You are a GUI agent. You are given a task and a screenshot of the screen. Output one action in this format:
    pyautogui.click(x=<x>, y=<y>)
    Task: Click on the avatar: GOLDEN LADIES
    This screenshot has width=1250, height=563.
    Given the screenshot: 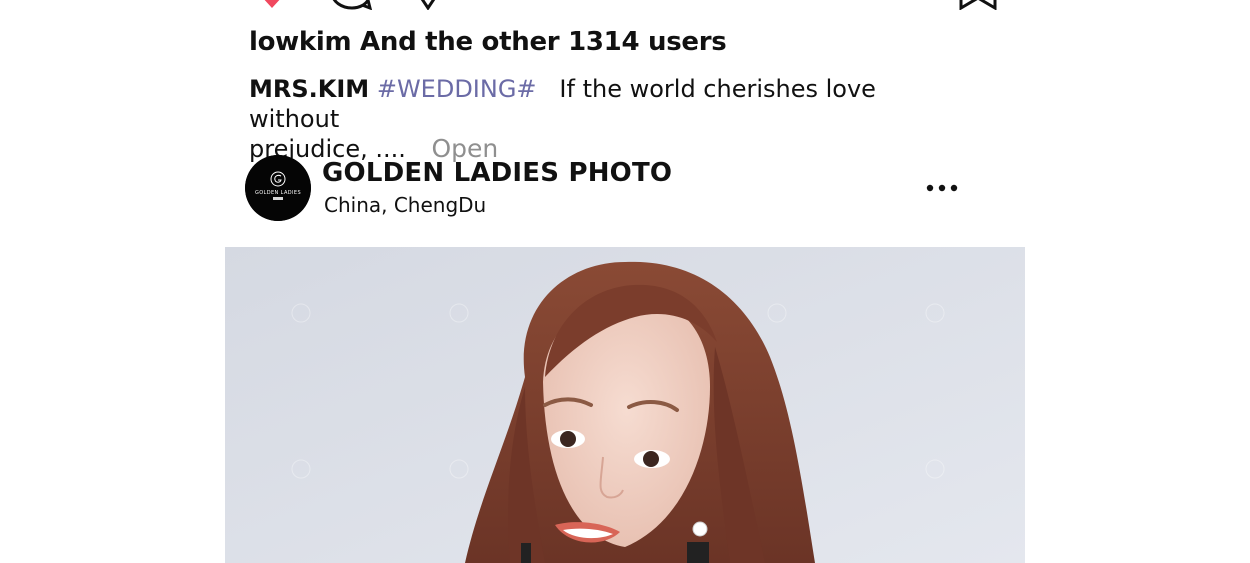 What is the action you would take?
    pyautogui.click(x=278, y=188)
    